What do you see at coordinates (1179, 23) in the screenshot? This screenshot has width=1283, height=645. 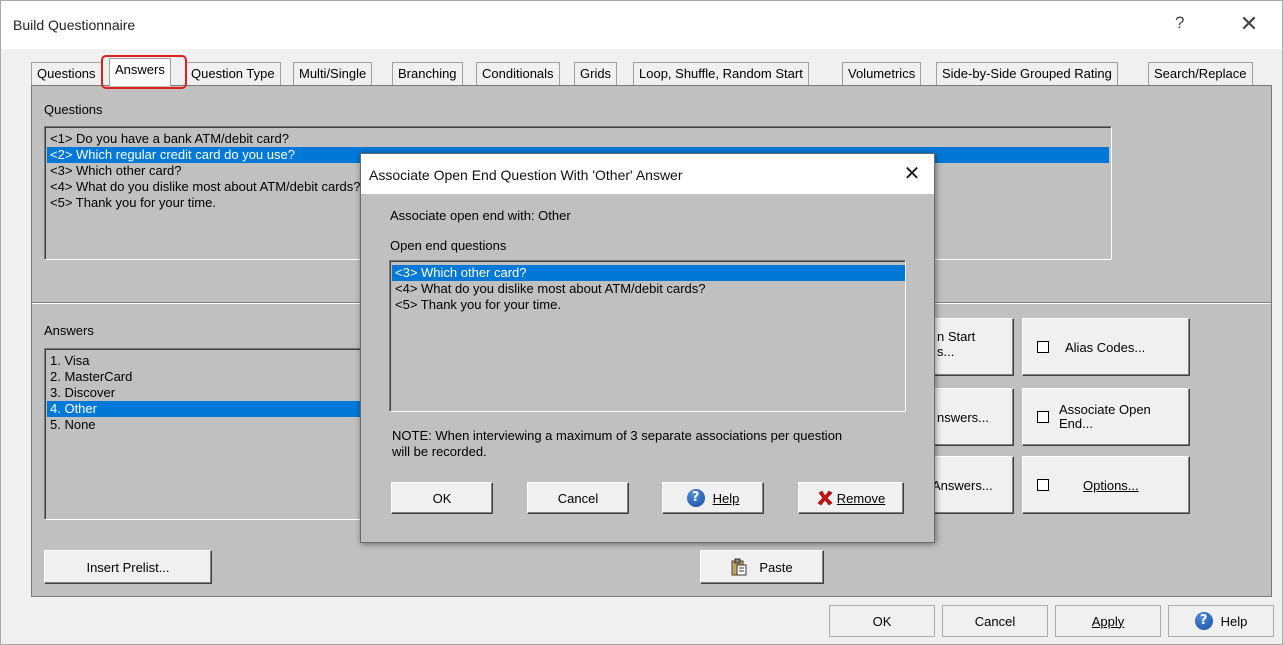 I see `window-help-icon: ?` at bounding box center [1179, 23].